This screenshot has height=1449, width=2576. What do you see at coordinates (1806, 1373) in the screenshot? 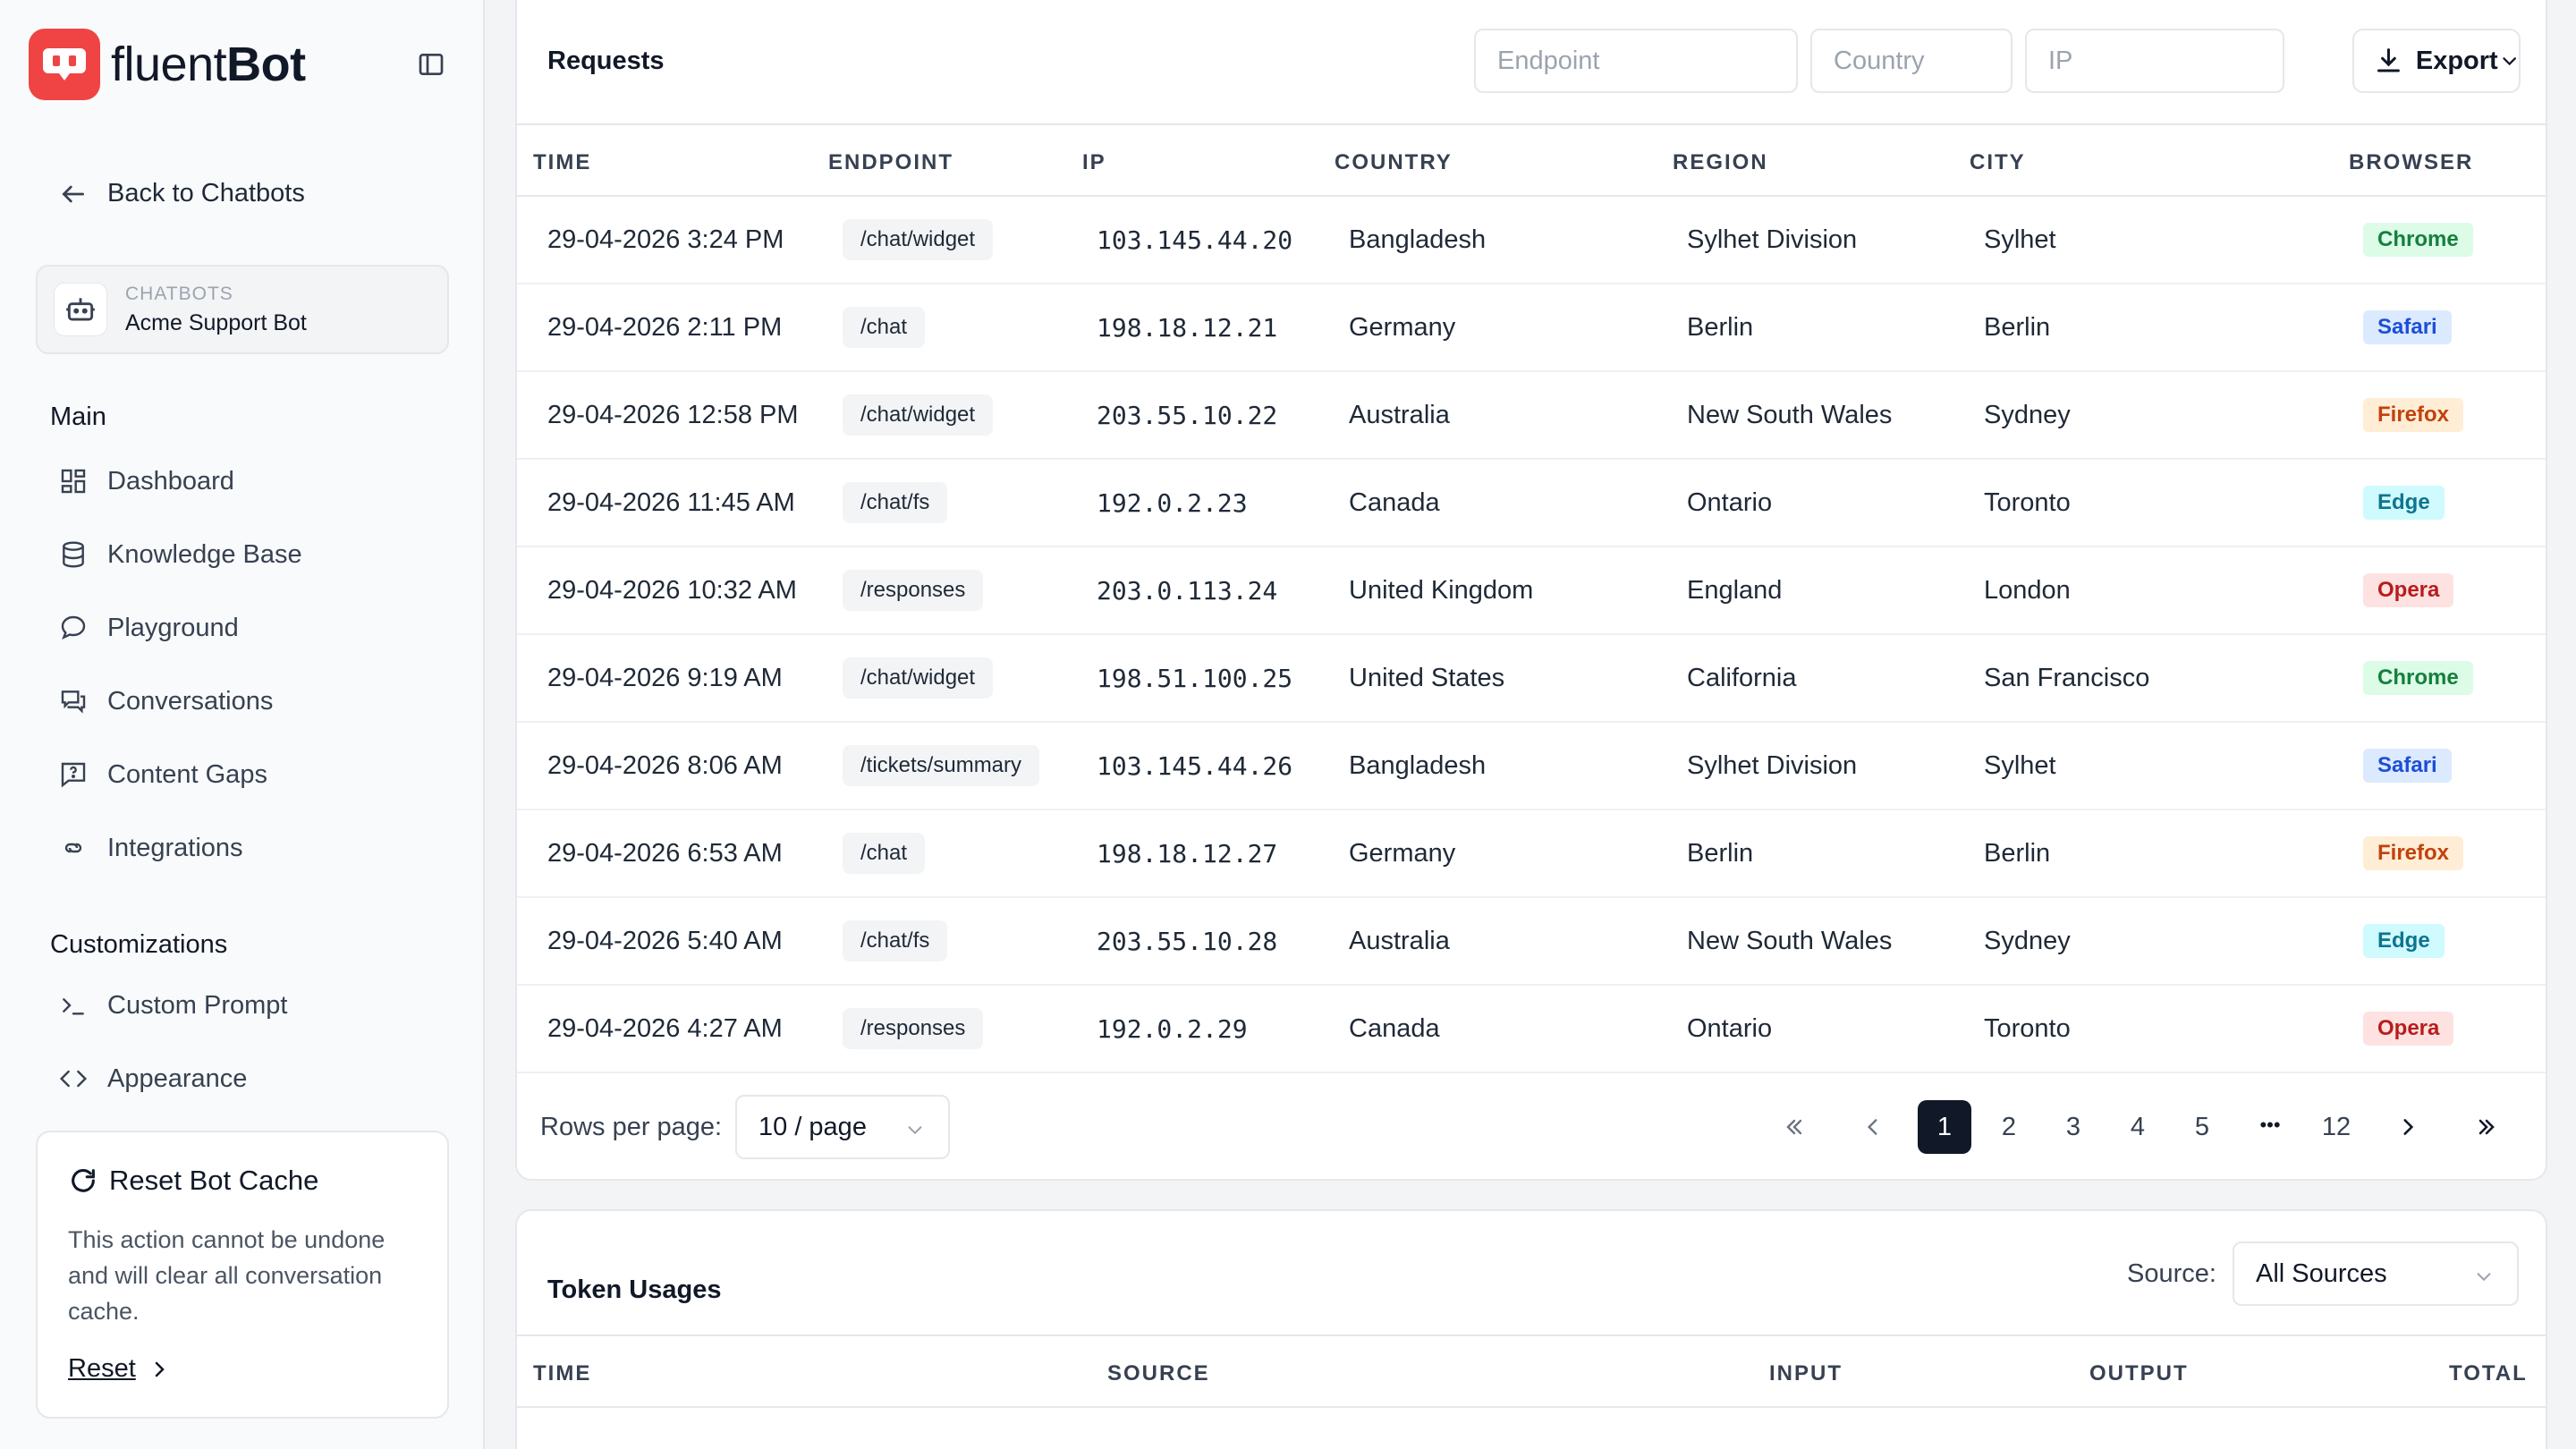
I see `token-column-header-input: INPUT` at bounding box center [1806, 1373].